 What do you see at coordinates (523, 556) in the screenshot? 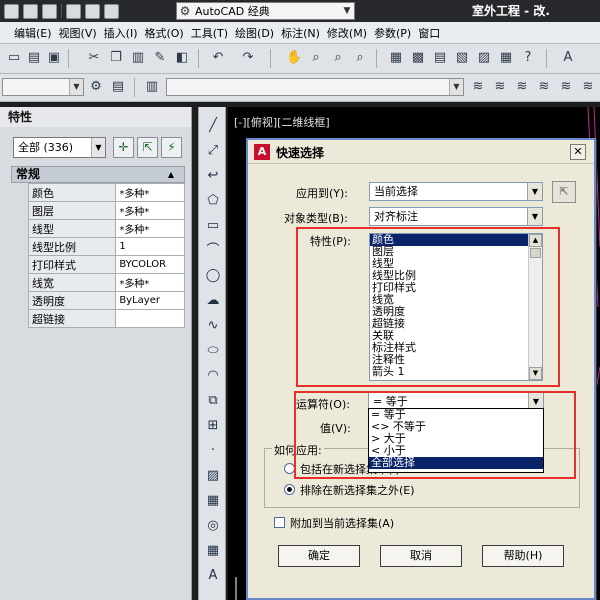
I see `help-button: 帮助(H)` at bounding box center [523, 556].